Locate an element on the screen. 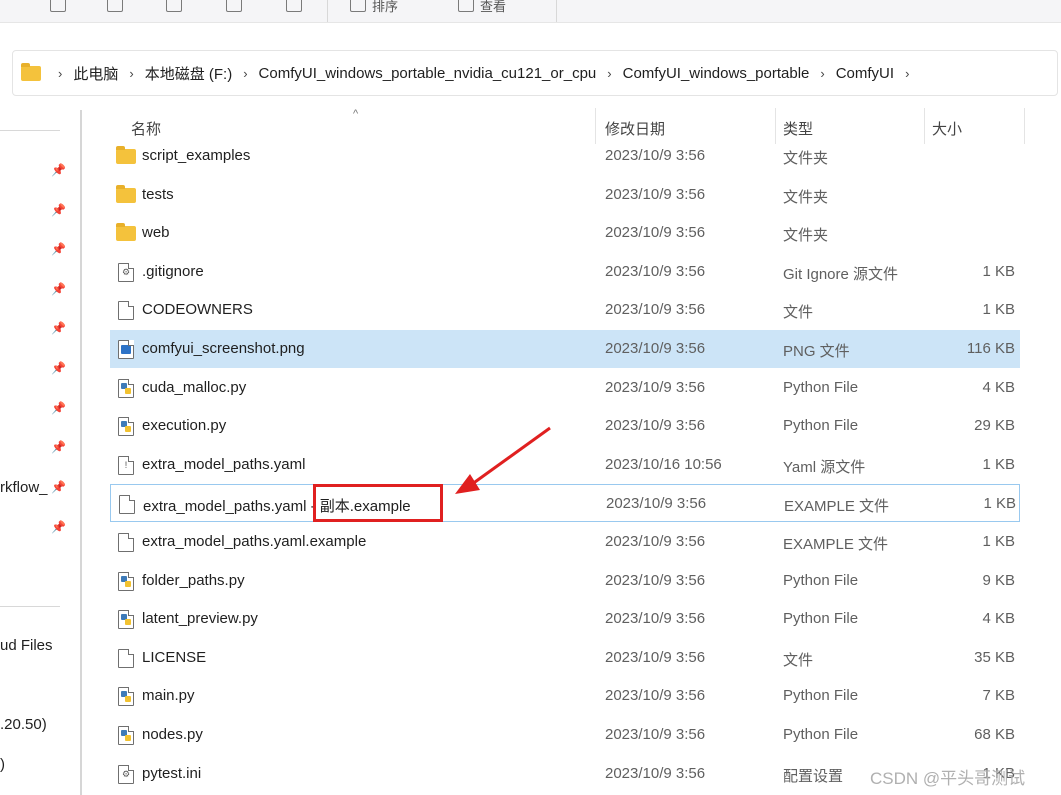  column-header-name: 名称 is located at coordinates (146, 128).